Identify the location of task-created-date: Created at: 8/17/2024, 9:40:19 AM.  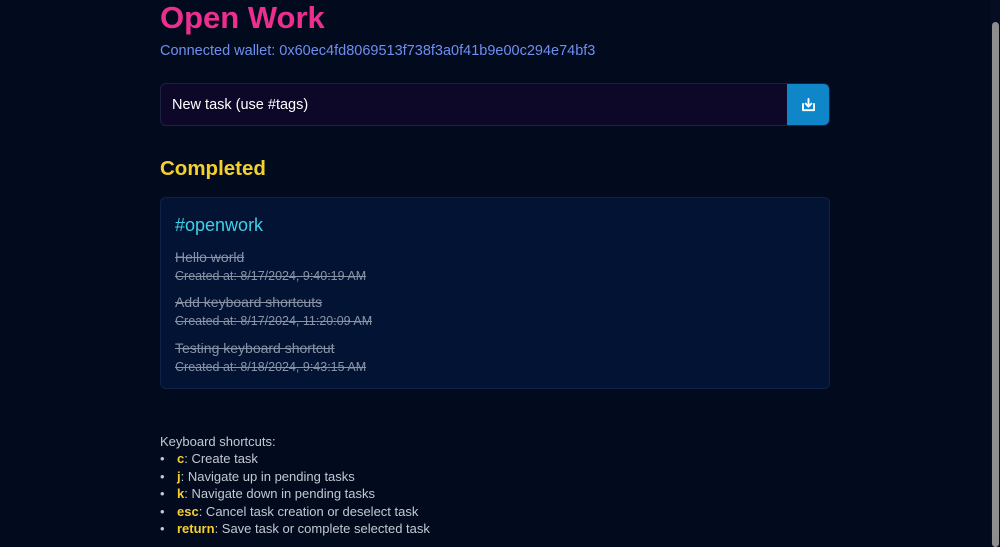
(271, 276).